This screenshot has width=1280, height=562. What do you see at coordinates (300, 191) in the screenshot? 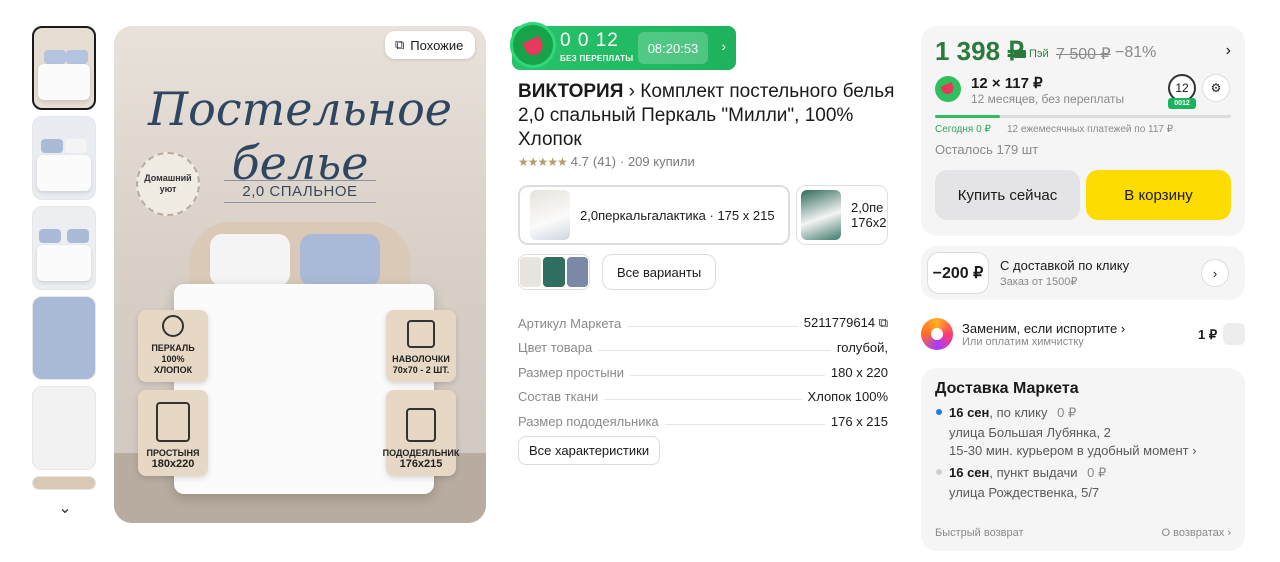
I see `hero-subtitle: 2,0 СПАЛЬНОЕ` at bounding box center [300, 191].